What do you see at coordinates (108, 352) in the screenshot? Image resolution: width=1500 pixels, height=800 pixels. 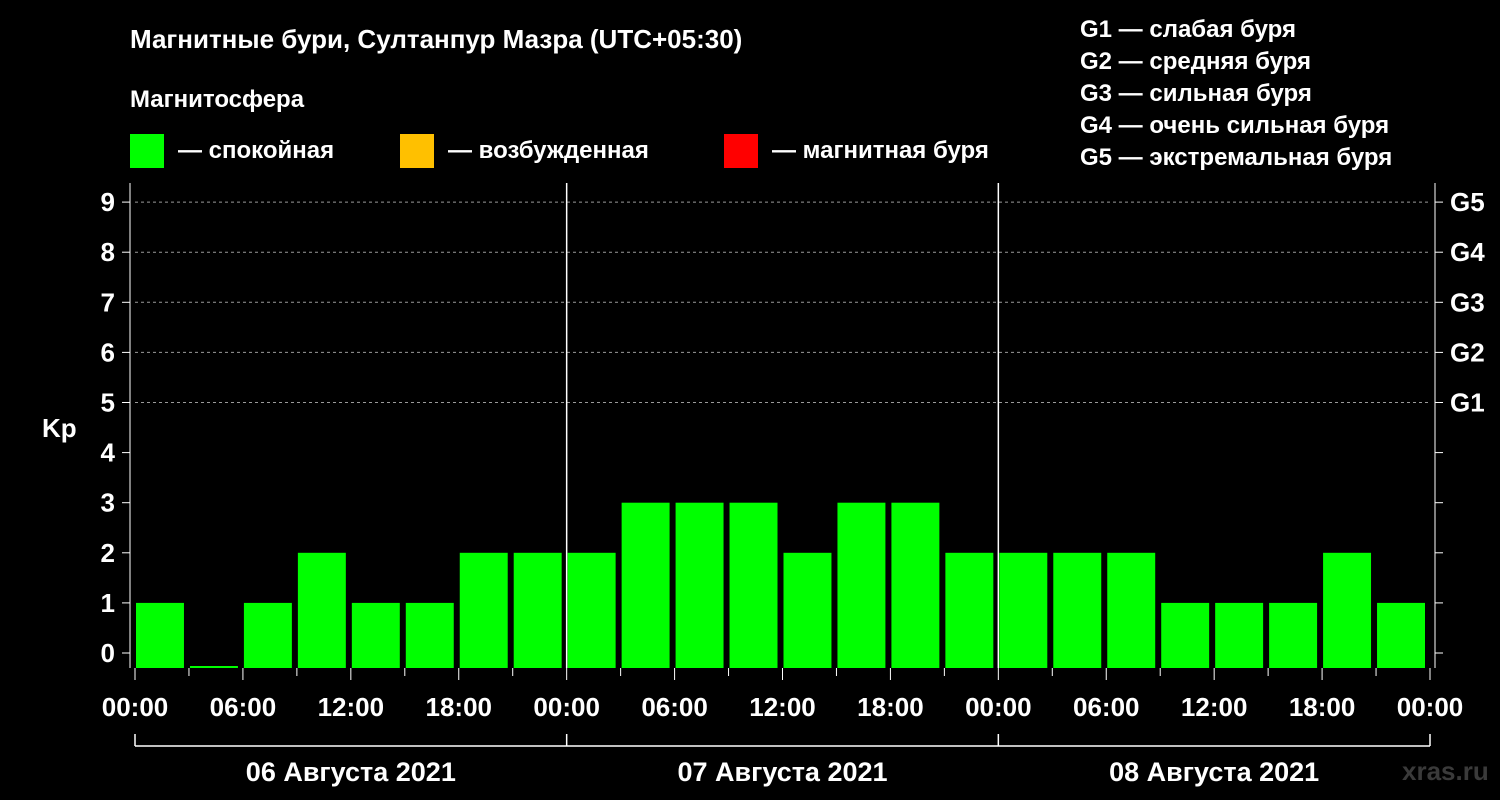 I see `y-tick-label: 6` at bounding box center [108, 352].